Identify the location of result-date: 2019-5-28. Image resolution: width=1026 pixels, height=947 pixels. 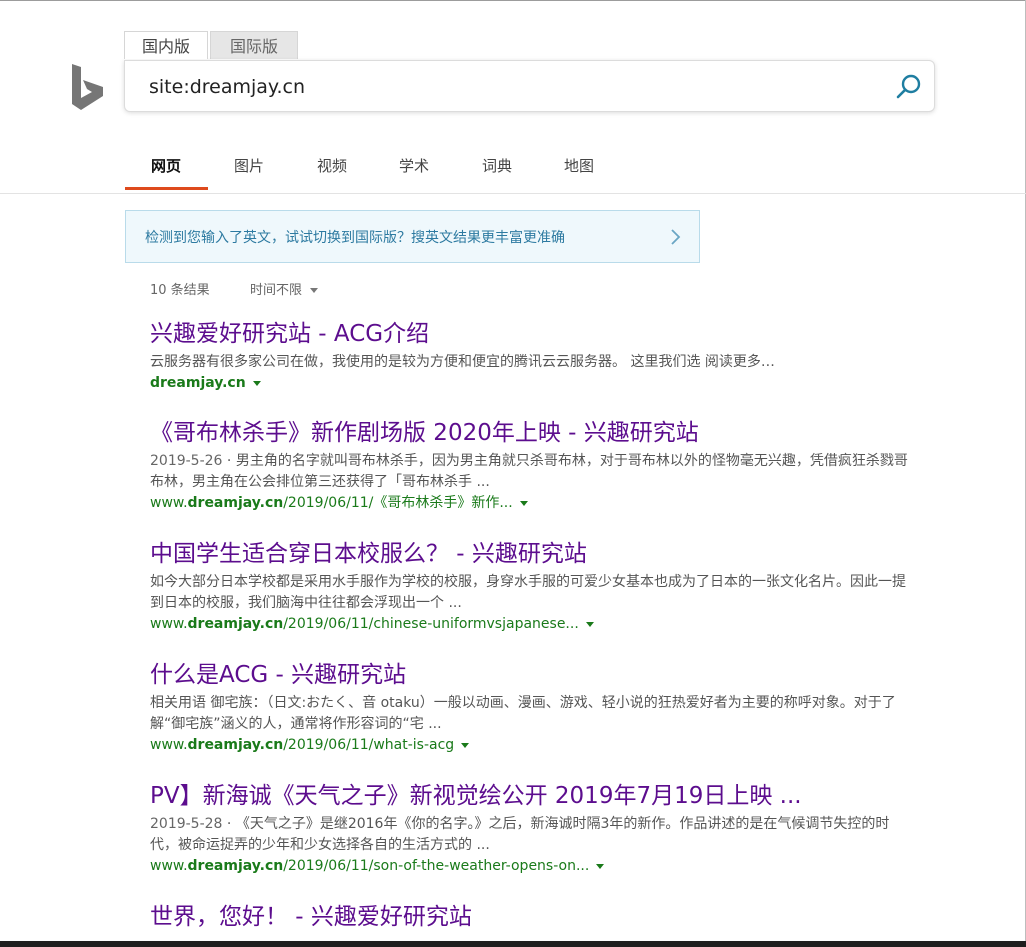
(186, 824).